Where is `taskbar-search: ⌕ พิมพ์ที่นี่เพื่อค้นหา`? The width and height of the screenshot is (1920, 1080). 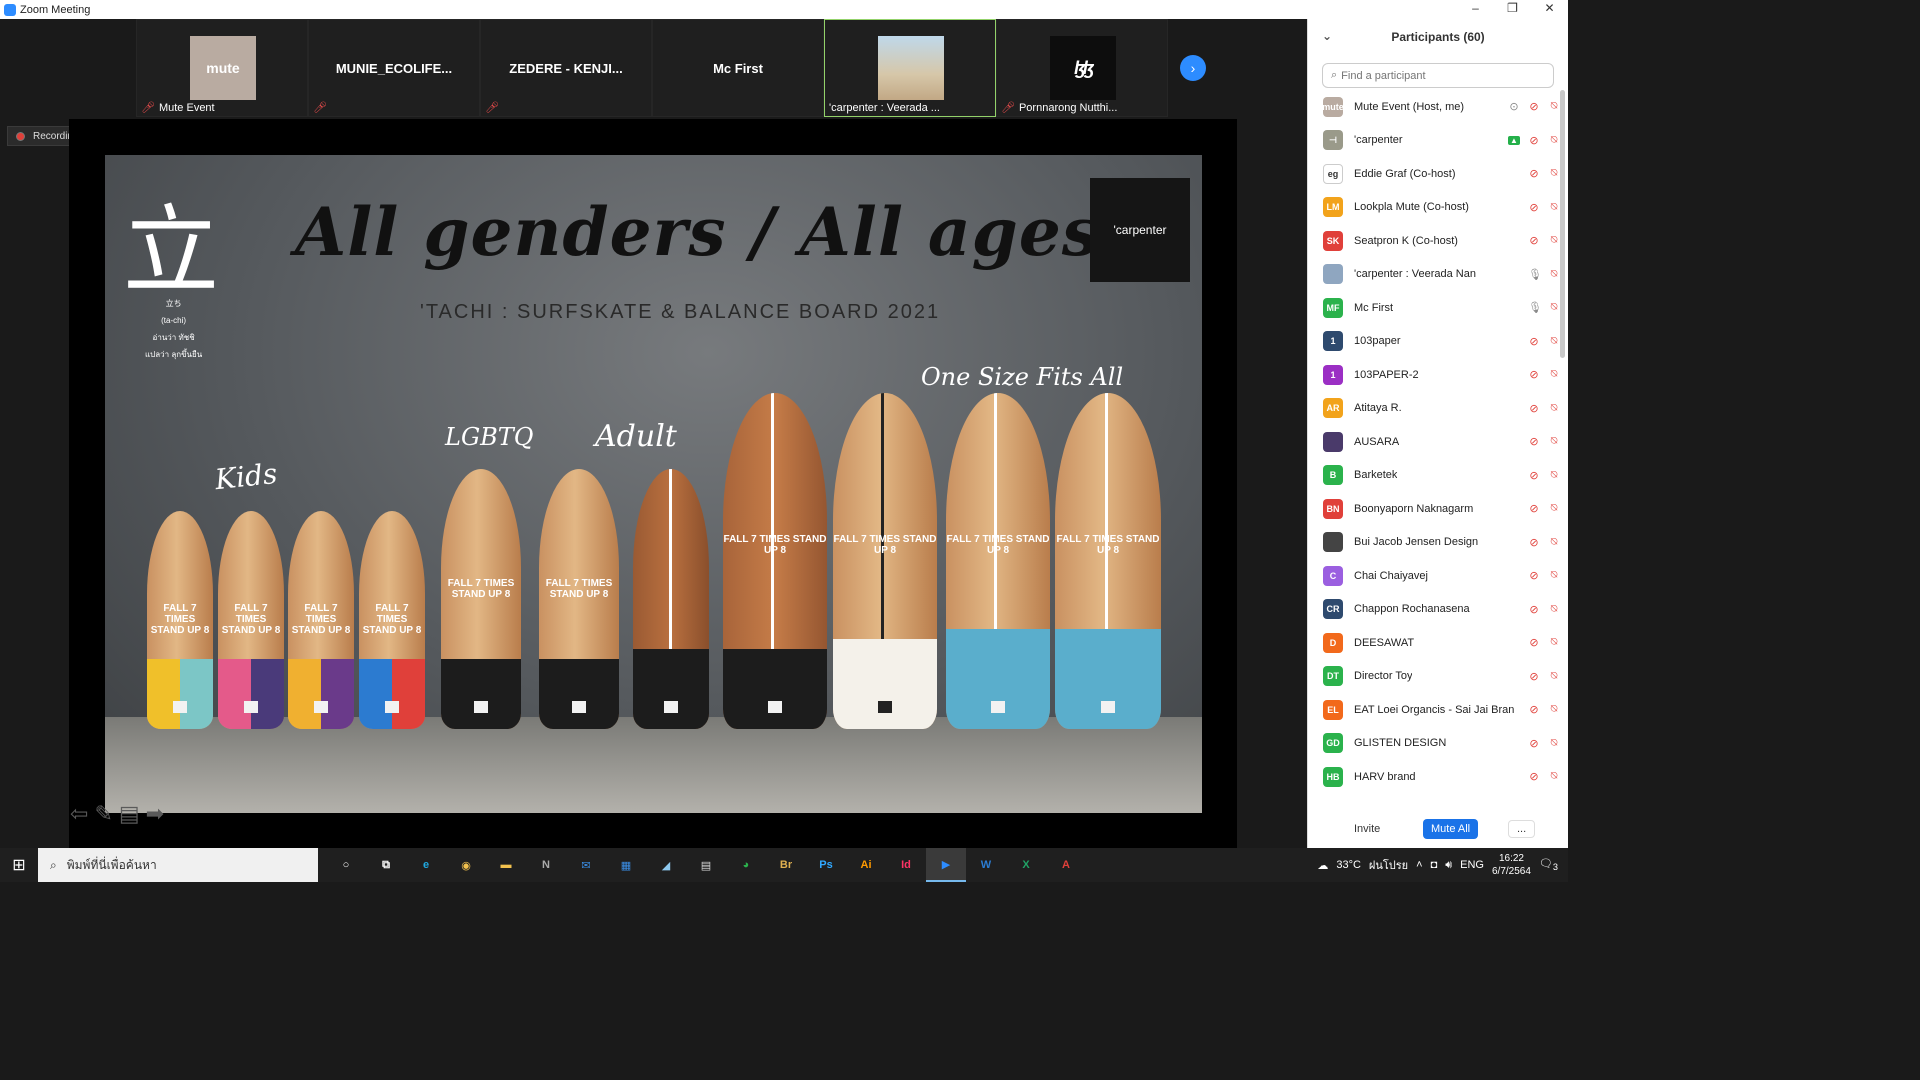 taskbar-search: ⌕ พิมพ์ที่นี่เพื่อค้นหา is located at coordinates (178, 865).